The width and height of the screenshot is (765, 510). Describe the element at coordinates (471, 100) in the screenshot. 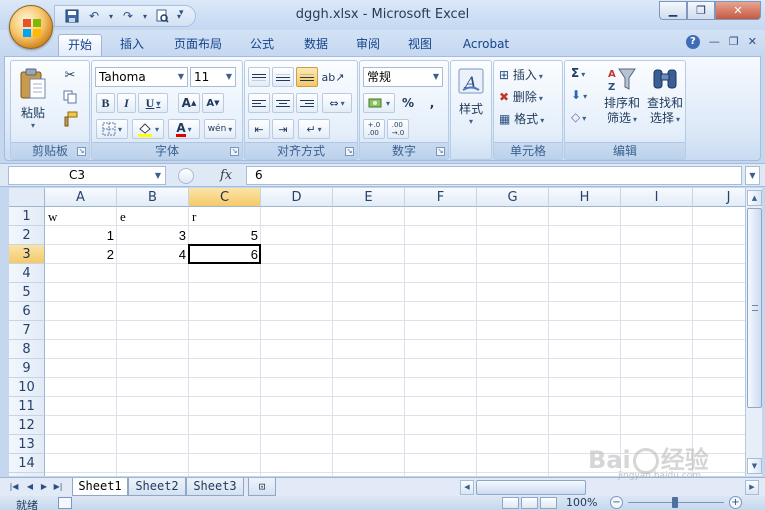

I see `styles-button: A 样式 ▾` at that location.